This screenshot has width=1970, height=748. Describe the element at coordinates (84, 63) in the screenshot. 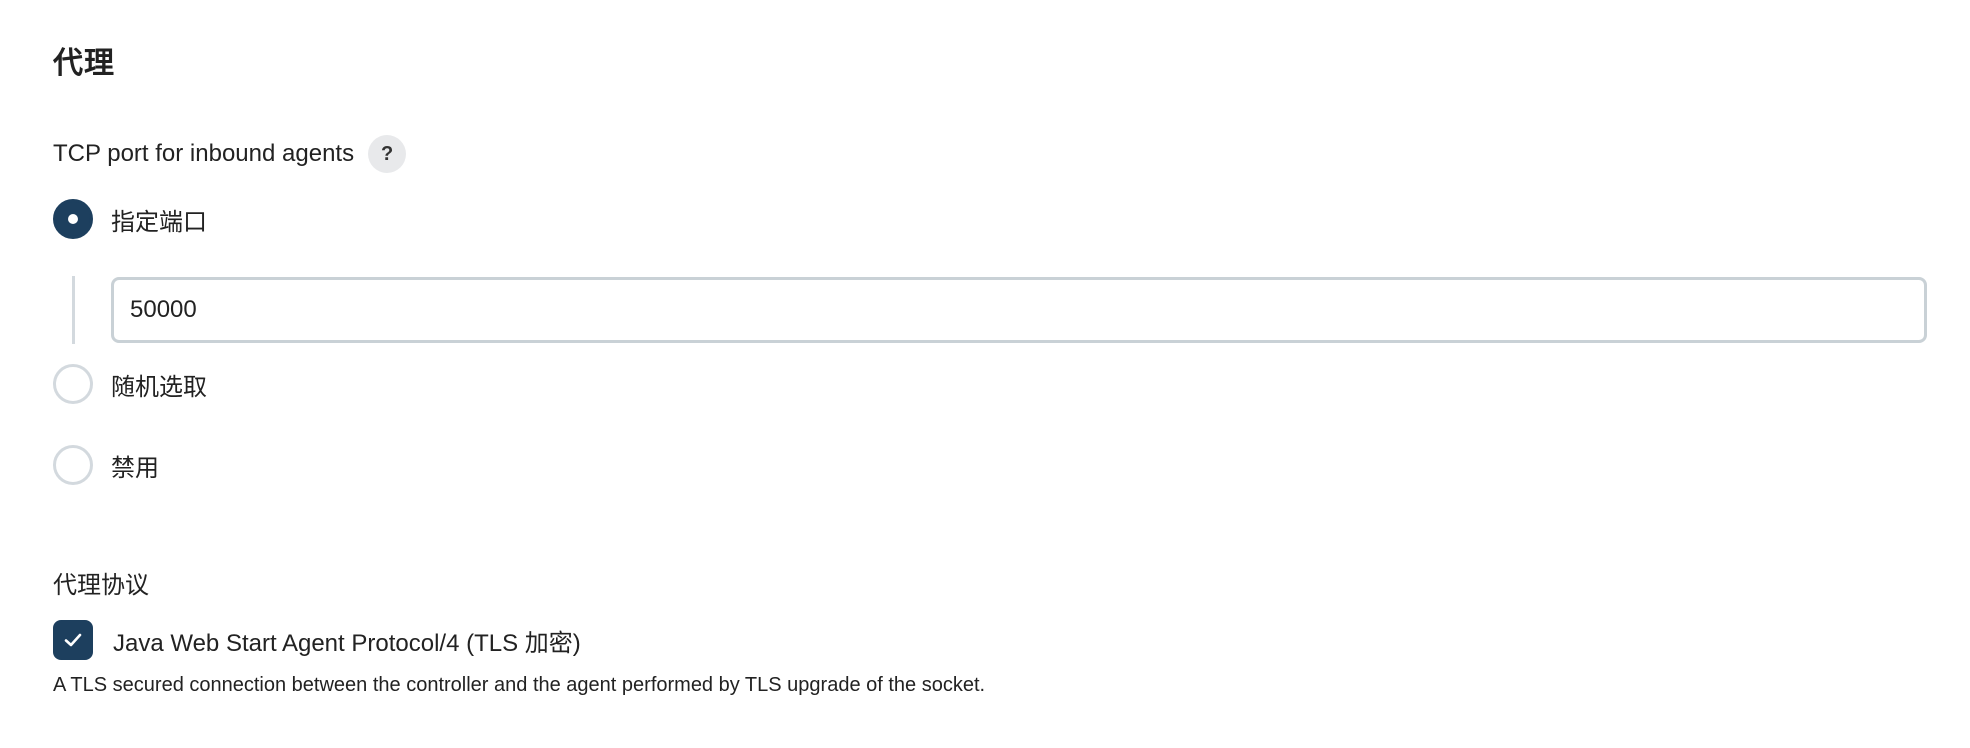

I see `section-title: 代理` at that location.